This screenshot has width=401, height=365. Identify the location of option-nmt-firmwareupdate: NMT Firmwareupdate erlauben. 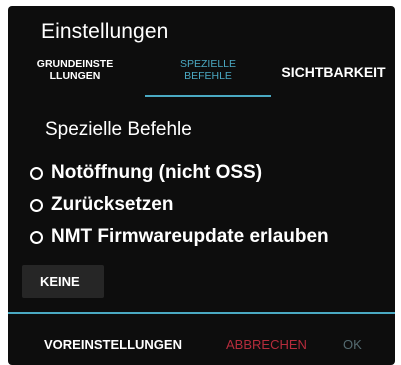
(179, 237).